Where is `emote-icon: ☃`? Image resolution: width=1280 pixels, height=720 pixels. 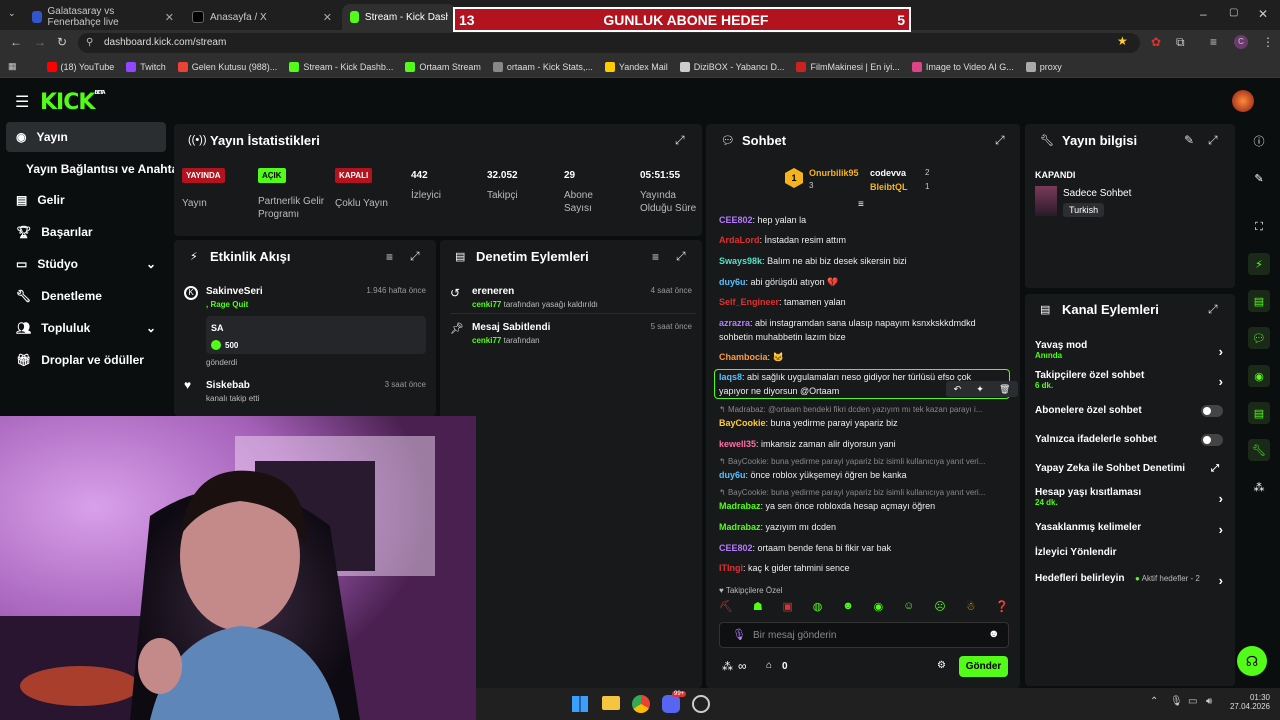 emote-icon: ☃ is located at coordinates (971, 608).